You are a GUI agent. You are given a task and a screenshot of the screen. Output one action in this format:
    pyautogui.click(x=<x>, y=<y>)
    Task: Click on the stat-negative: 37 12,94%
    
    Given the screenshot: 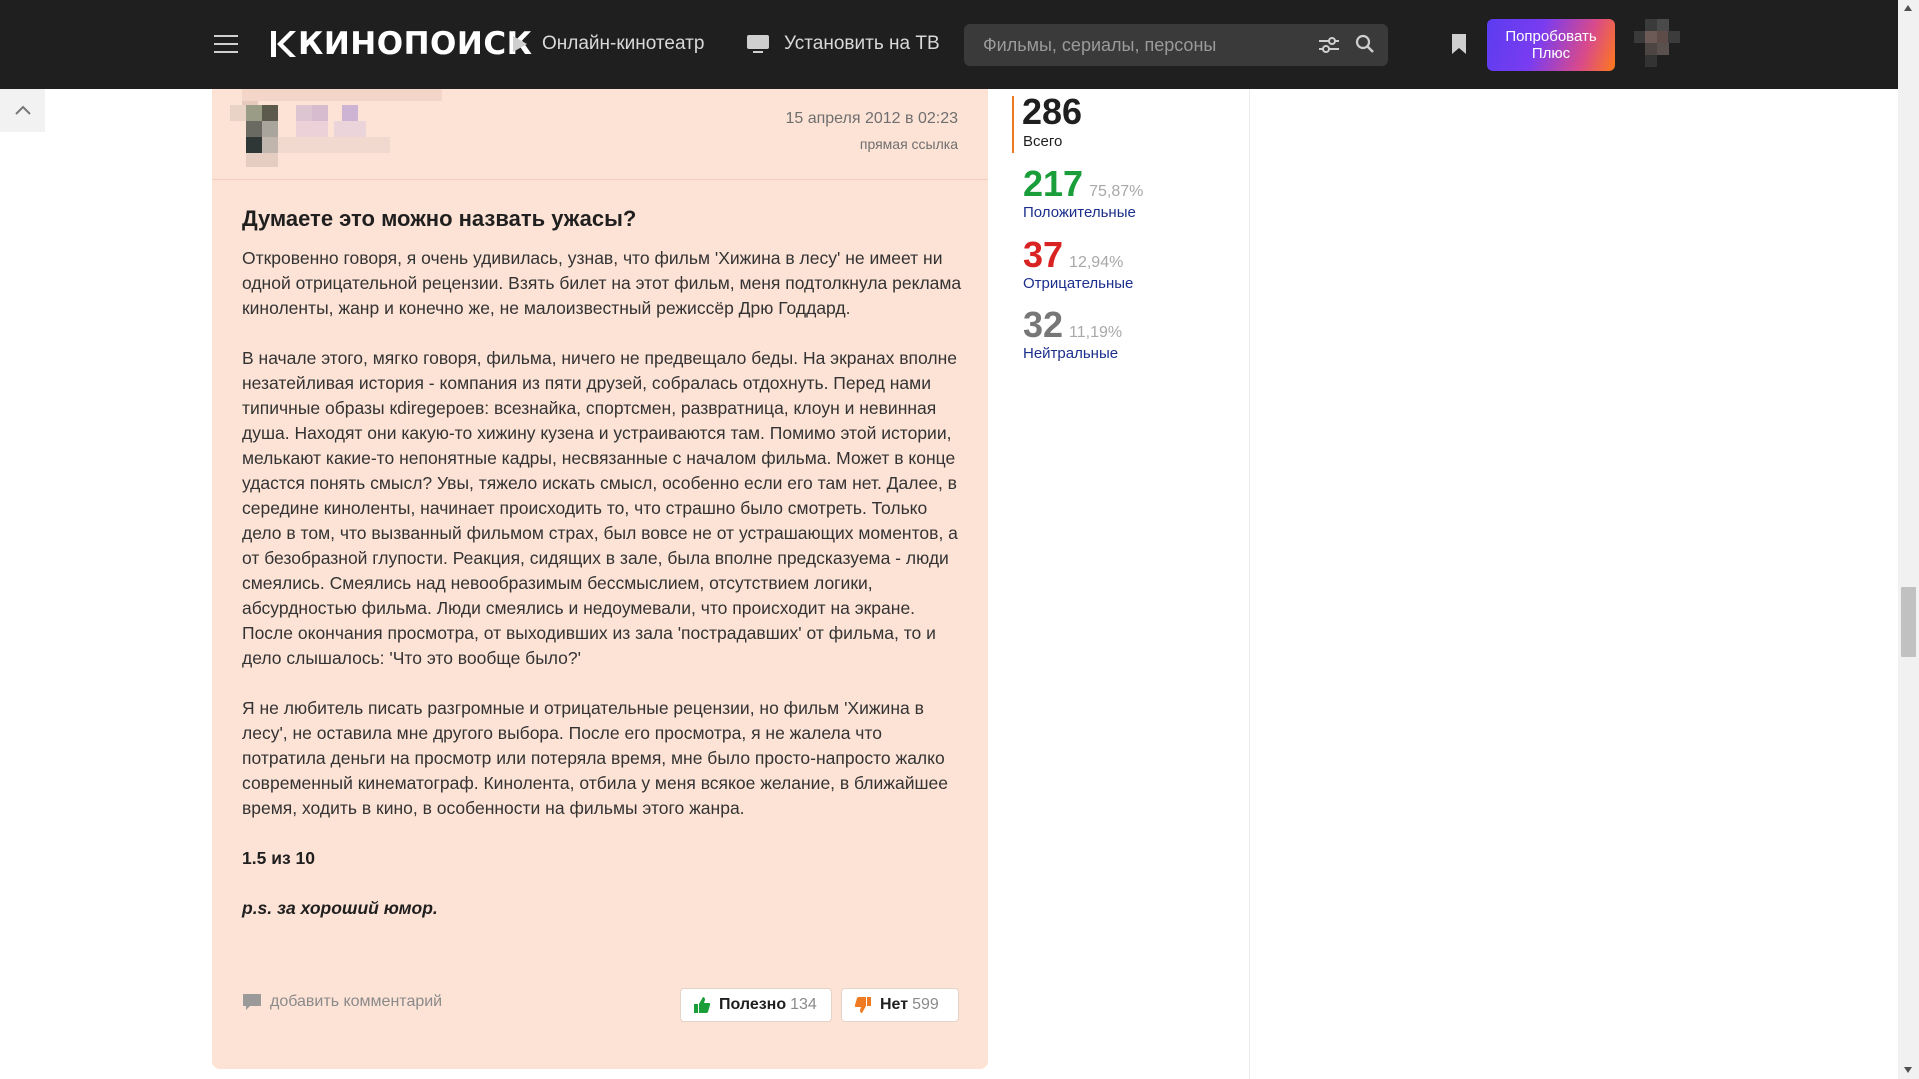 What is the action you would take?
    pyautogui.click(x=1073, y=255)
    